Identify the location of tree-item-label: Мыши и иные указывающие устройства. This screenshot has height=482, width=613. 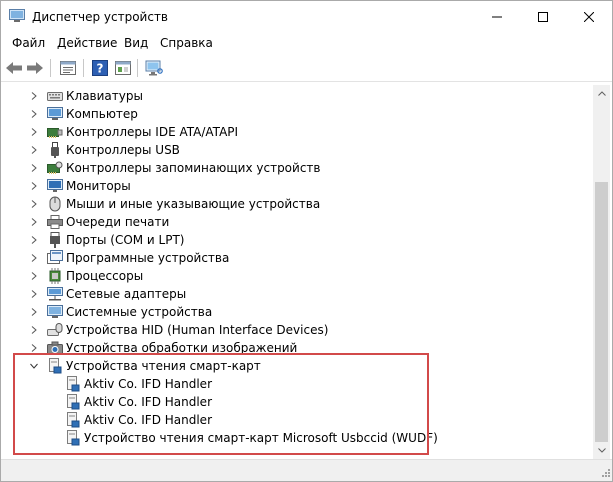
(193, 204).